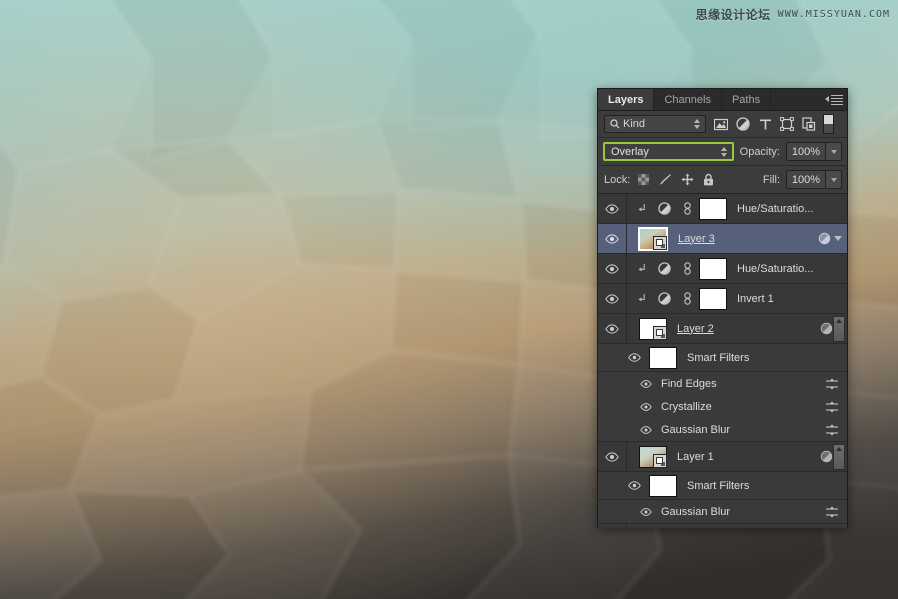 The height and width of the screenshot is (599, 898). I want to click on shape-layer-filter-icon, so click(787, 124).